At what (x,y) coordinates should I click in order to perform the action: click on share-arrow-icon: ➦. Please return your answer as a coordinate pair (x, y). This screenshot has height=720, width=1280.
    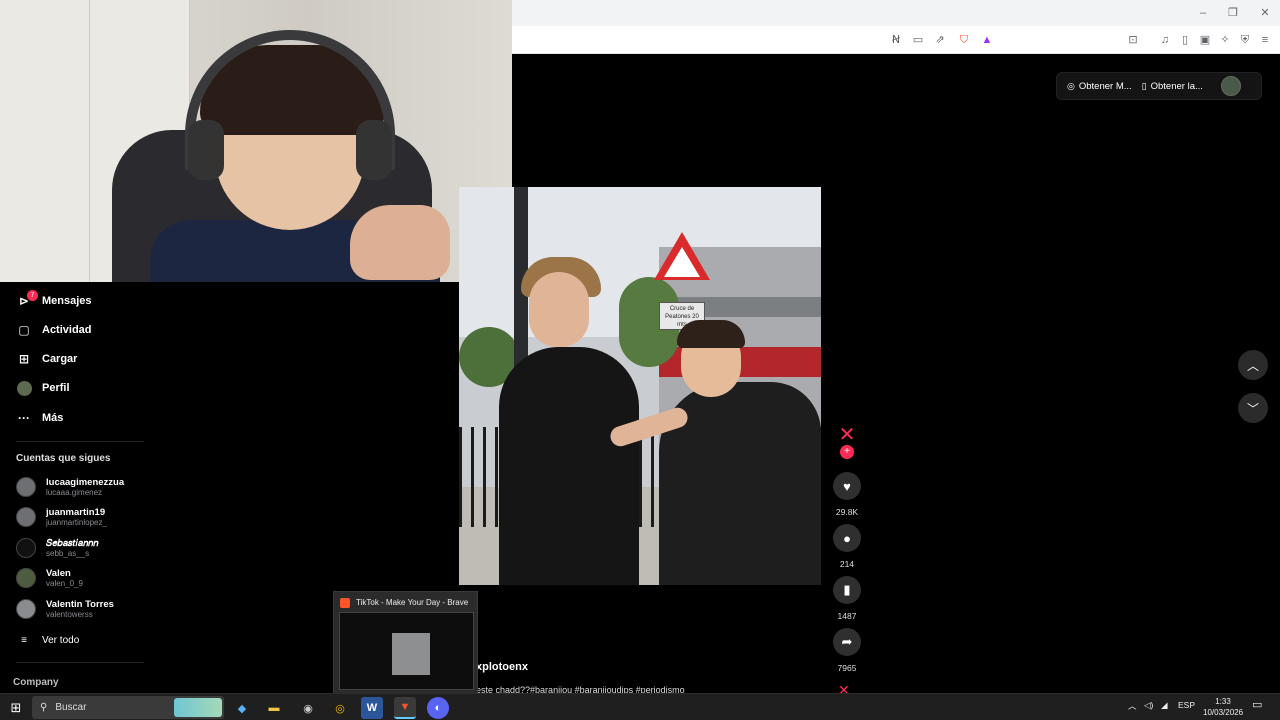
    Looking at the image, I should click on (847, 641).